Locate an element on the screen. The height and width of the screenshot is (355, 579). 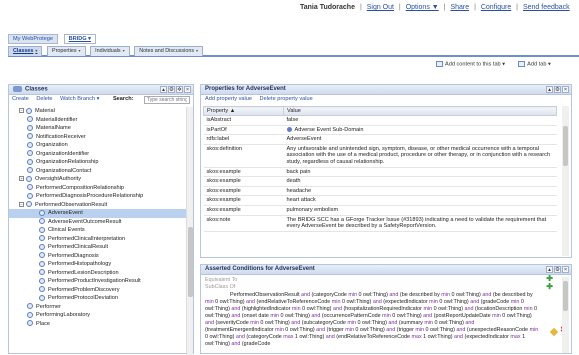
create-button: Create is located at coordinates (20, 99).